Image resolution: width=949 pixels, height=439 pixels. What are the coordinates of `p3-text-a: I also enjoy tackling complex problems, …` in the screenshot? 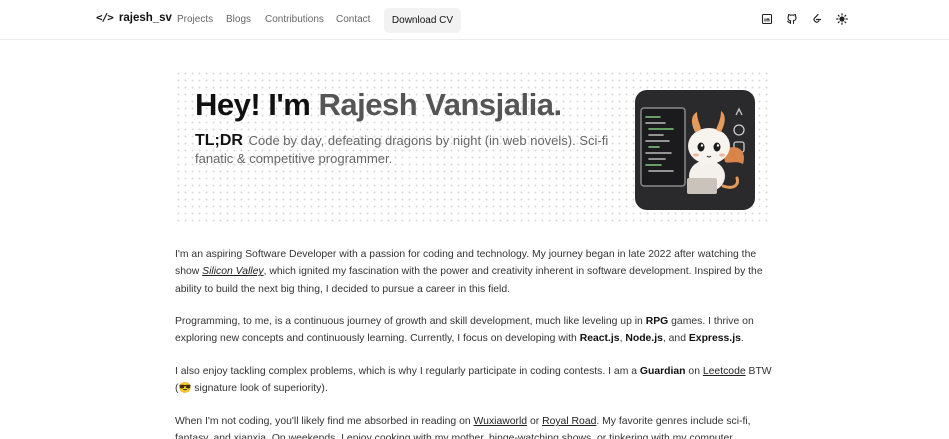 It's located at (407, 371).